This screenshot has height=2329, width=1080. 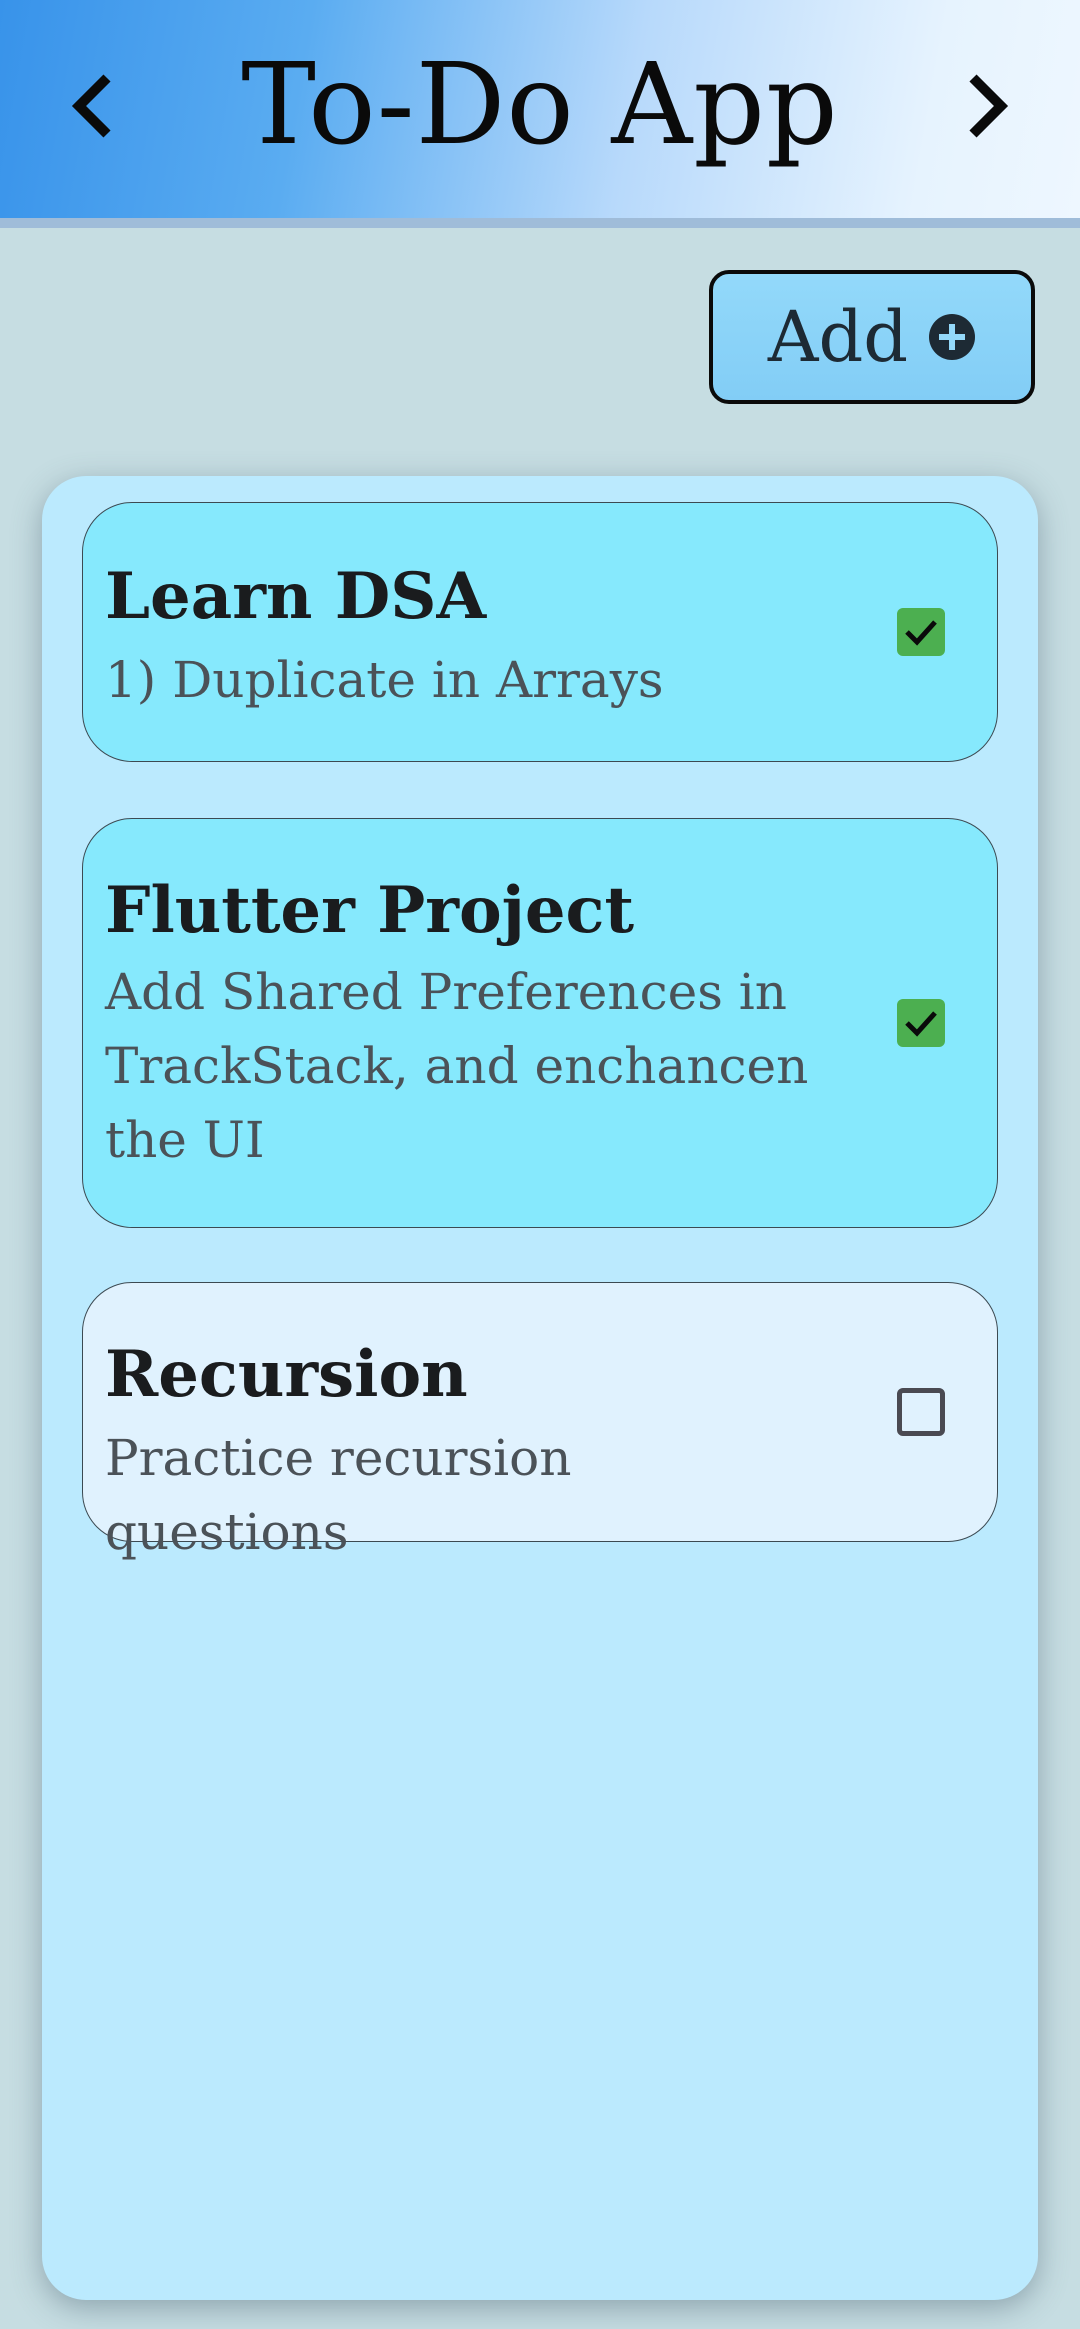 I want to click on plus-circle-icon, so click(x=952, y=337).